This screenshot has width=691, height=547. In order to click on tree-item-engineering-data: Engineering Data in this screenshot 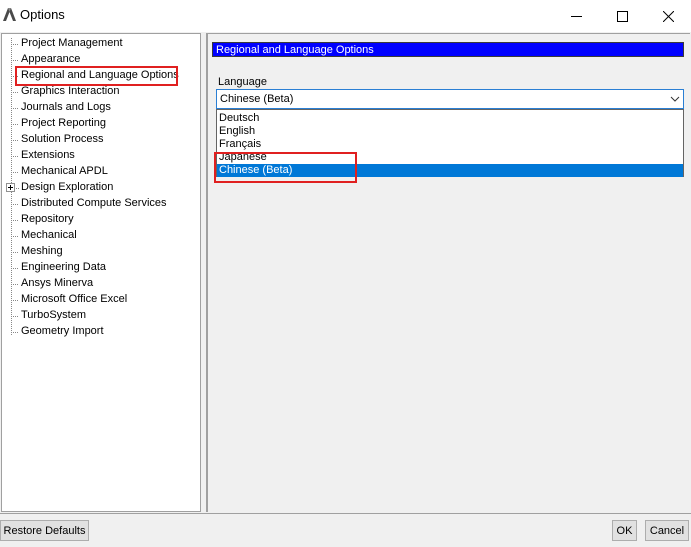, I will do `click(101, 268)`.